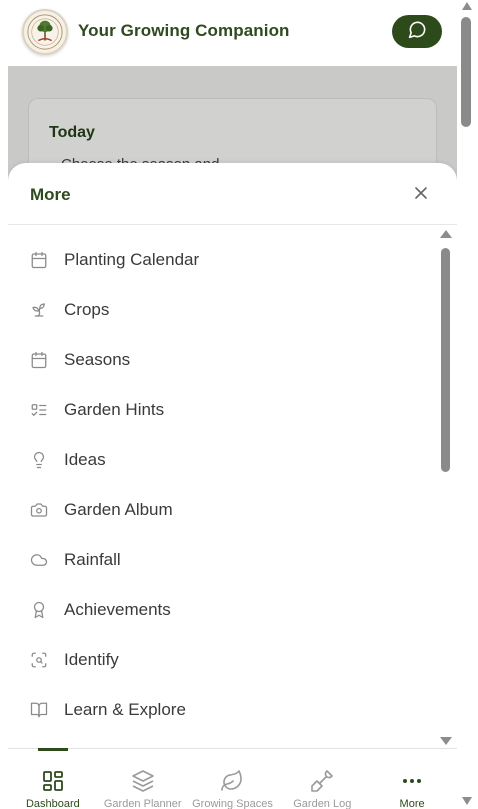  Describe the element at coordinates (232, 803) in the screenshot. I see `nav-label: Growing Spaces` at that location.